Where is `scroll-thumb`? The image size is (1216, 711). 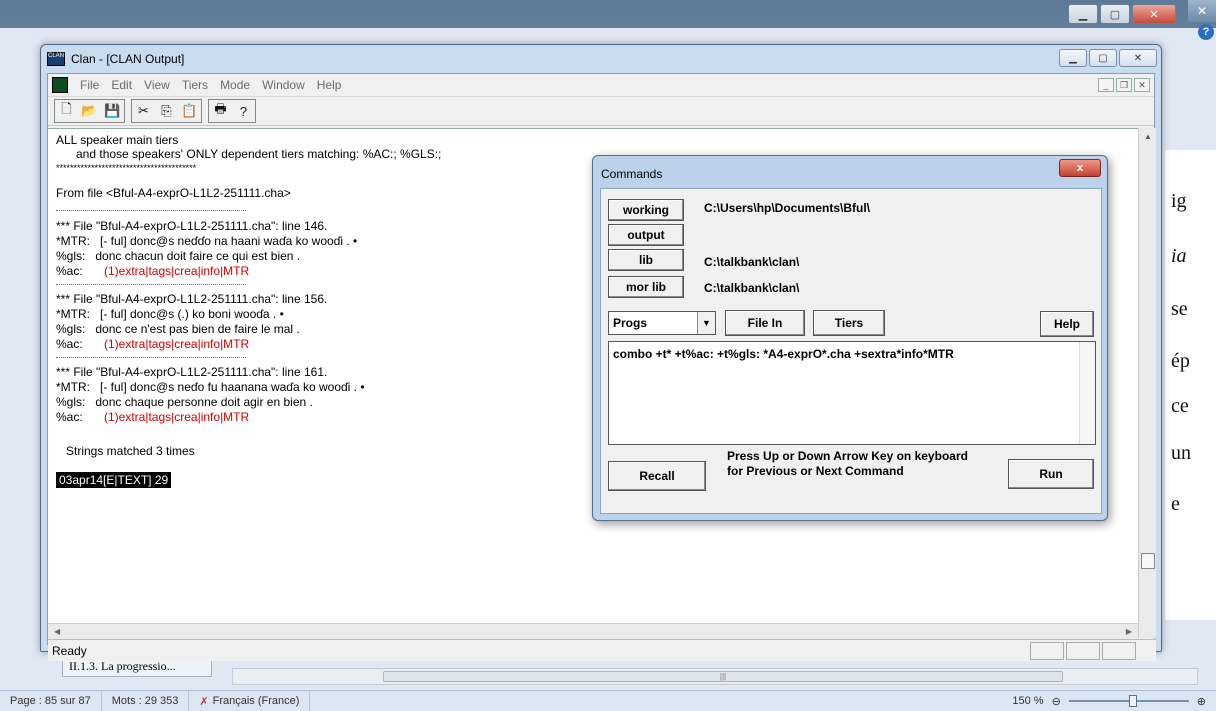 scroll-thumb is located at coordinates (1148, 561).